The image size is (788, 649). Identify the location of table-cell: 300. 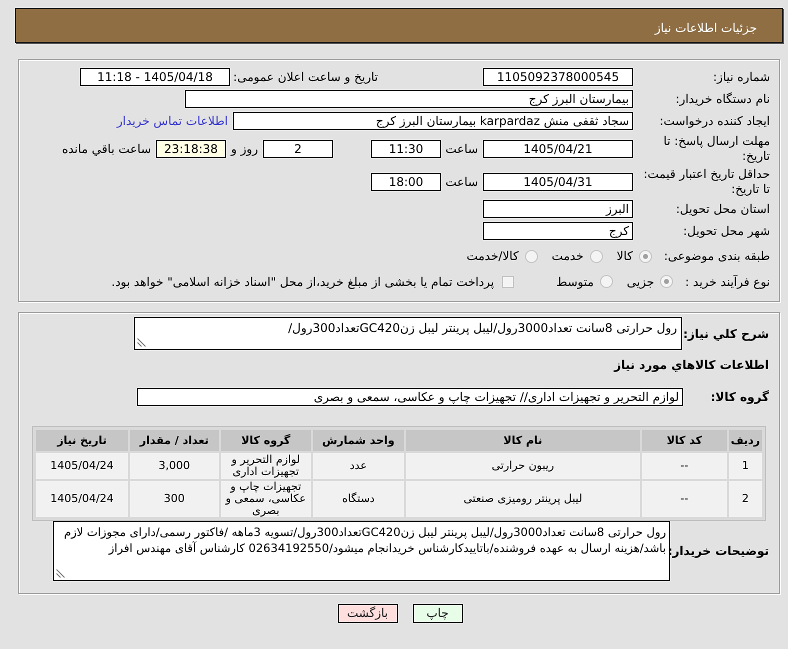
(174, 499).